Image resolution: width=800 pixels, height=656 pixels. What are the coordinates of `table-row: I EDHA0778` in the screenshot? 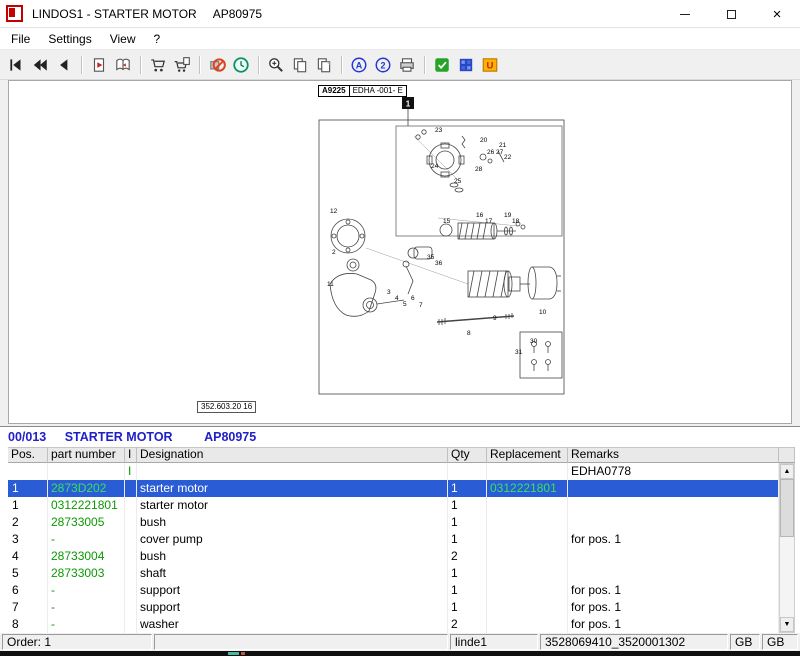 It's located at (393, 471).